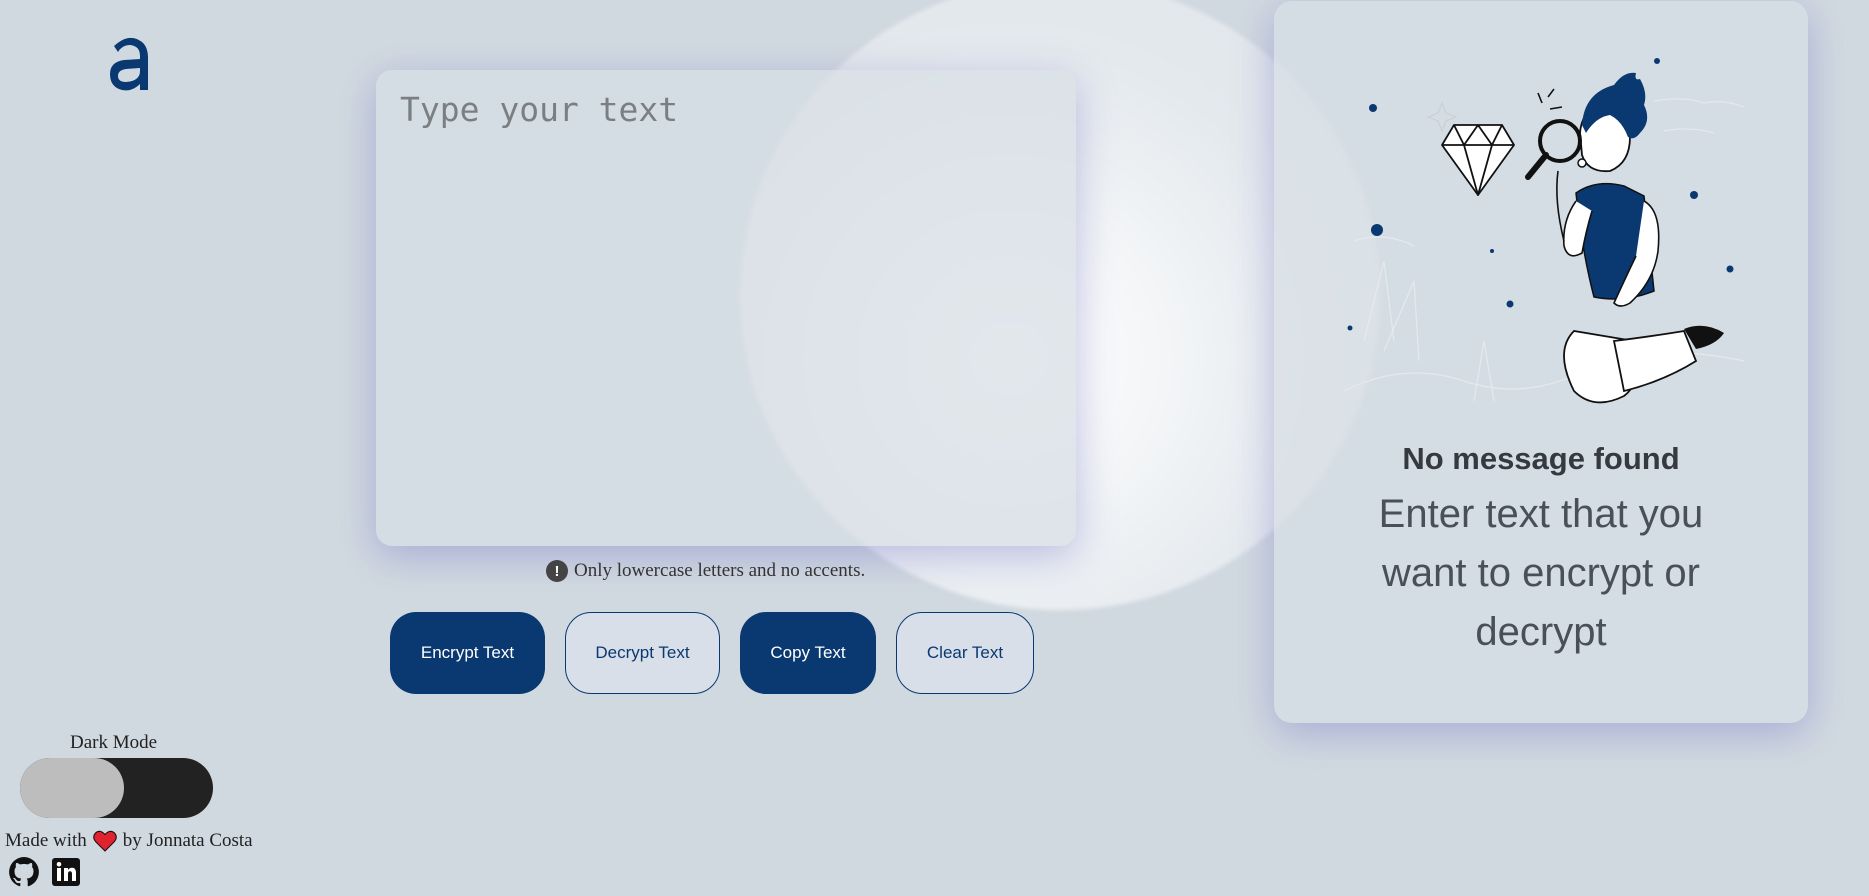  I want to click on exclamation-icon: !, so click(557, 571).